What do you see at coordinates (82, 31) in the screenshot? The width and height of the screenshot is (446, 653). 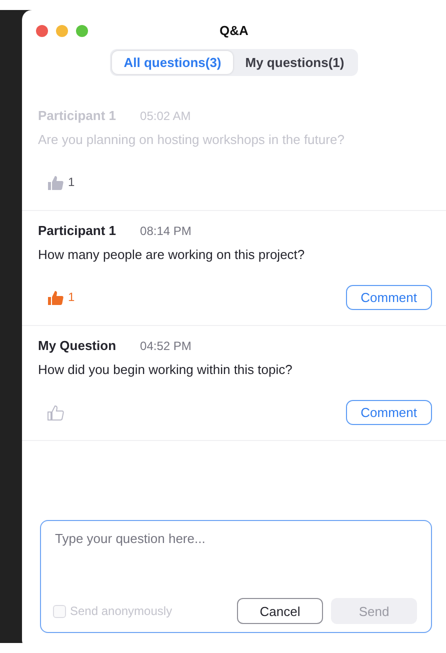 I see `maximize-button` at bounding box center [82, 31].